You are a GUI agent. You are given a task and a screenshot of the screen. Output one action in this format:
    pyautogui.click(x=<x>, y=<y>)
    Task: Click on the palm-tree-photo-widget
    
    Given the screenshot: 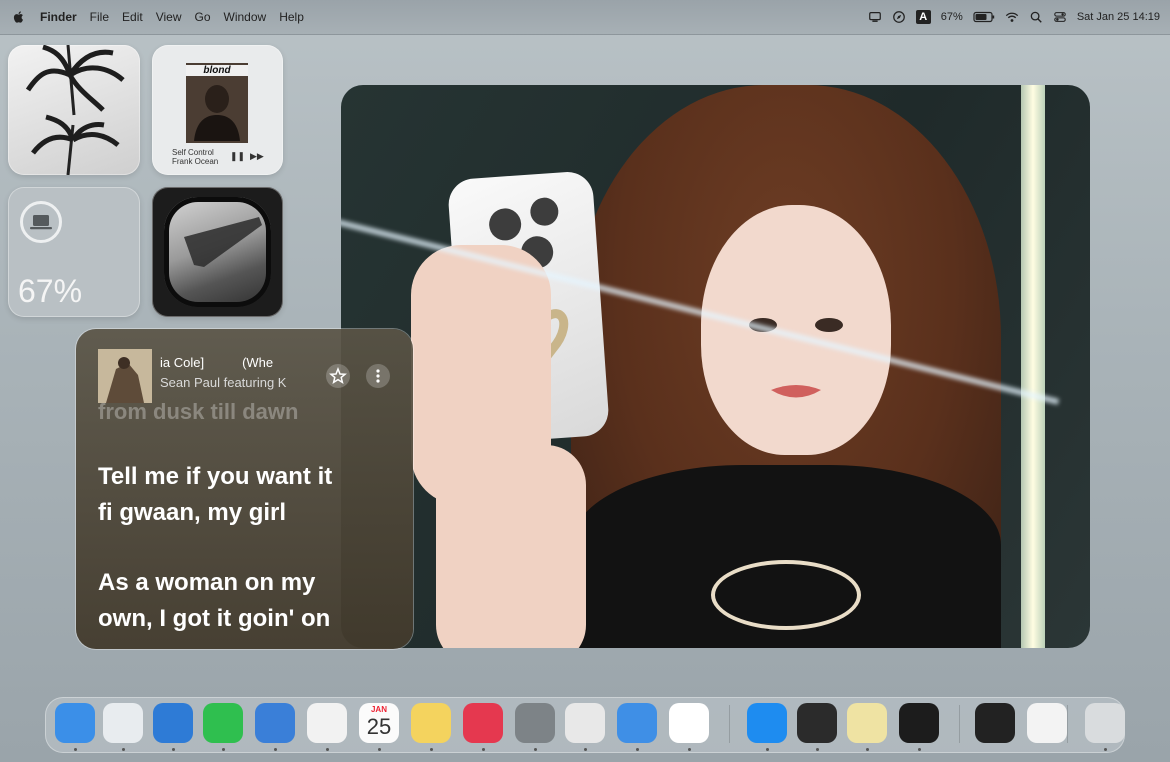 What is the action you would take?
    pyautogui.click(x=74, y=110)
    